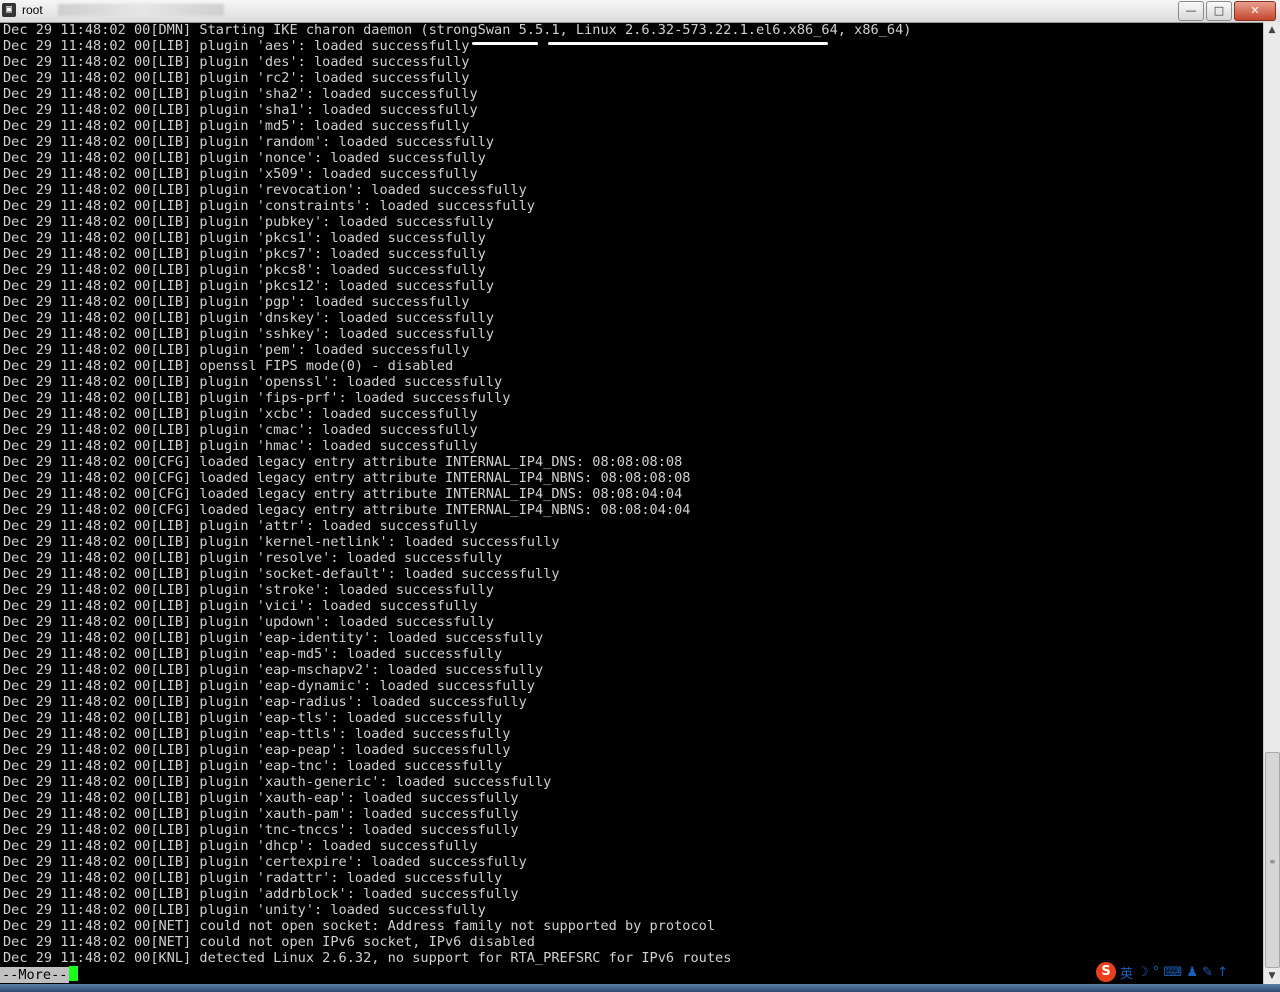  Describe the element at coordinates (1272, 30) in the screenshot. I see `scroll-up-arrow-icon: ▲` at that location.